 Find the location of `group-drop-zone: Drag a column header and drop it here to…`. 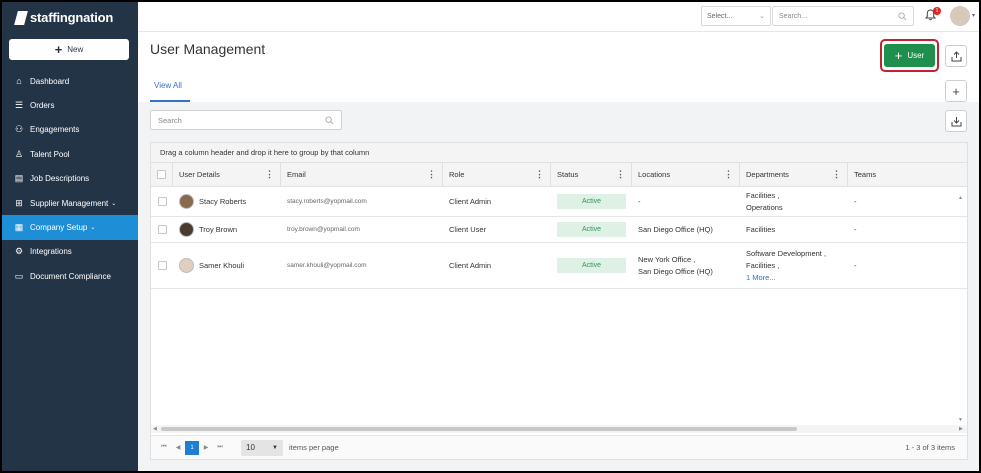

group-drop-zone: Drag a column header and drop it here to… is located at coordinates (559, 153).